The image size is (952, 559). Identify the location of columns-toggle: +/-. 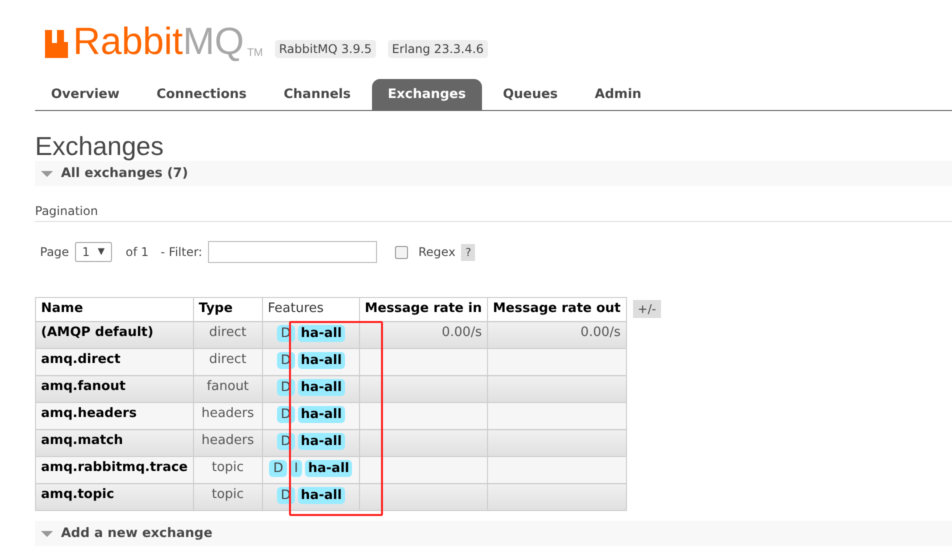
(647, 309).